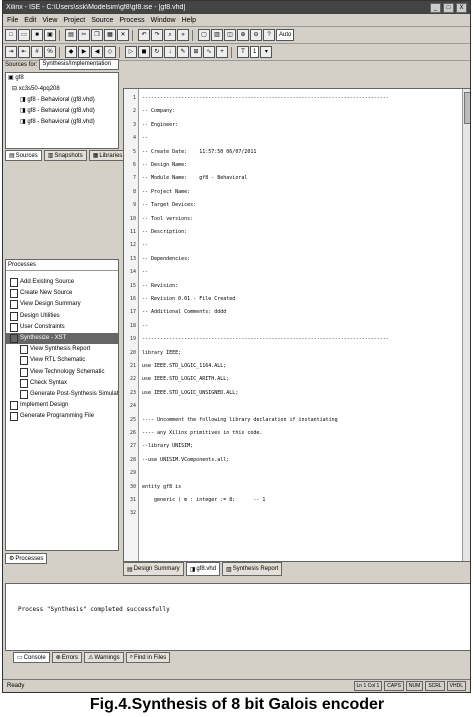 This screenshot has width=474, height=717. I want to click on toolbar-select: Auto, so click(285, 35).